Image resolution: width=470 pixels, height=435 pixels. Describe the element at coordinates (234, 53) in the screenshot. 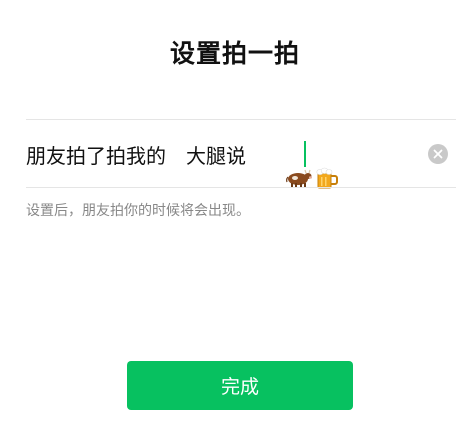

I see `page-title: 设置拍一拍` at that location.